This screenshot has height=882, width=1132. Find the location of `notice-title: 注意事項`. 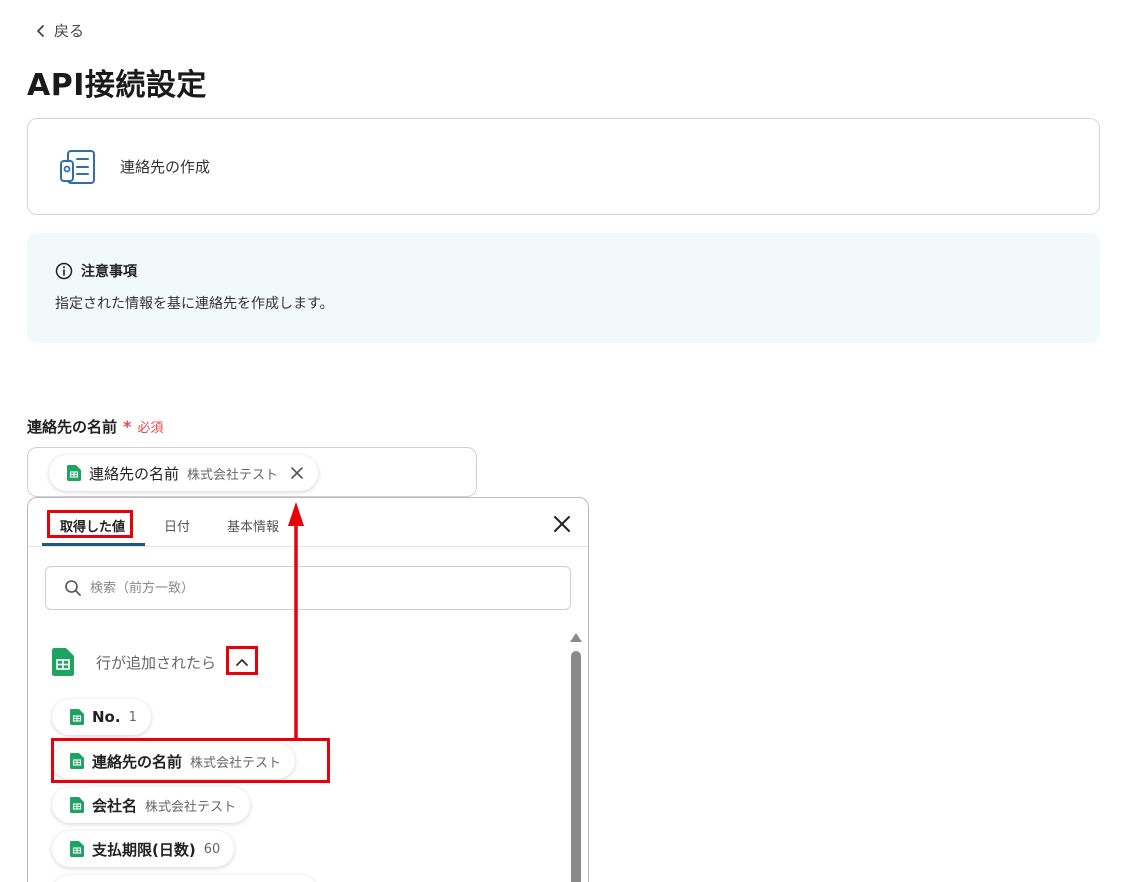

notice-title: 注意事項 is located at coordinates (109, 272).